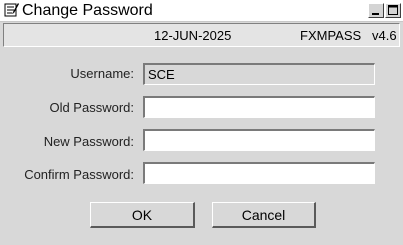 This screenshot has width=403, height=245. Describe the element at coordinates (259, 140) in the screenshot. I see `new-password-field` at that location.